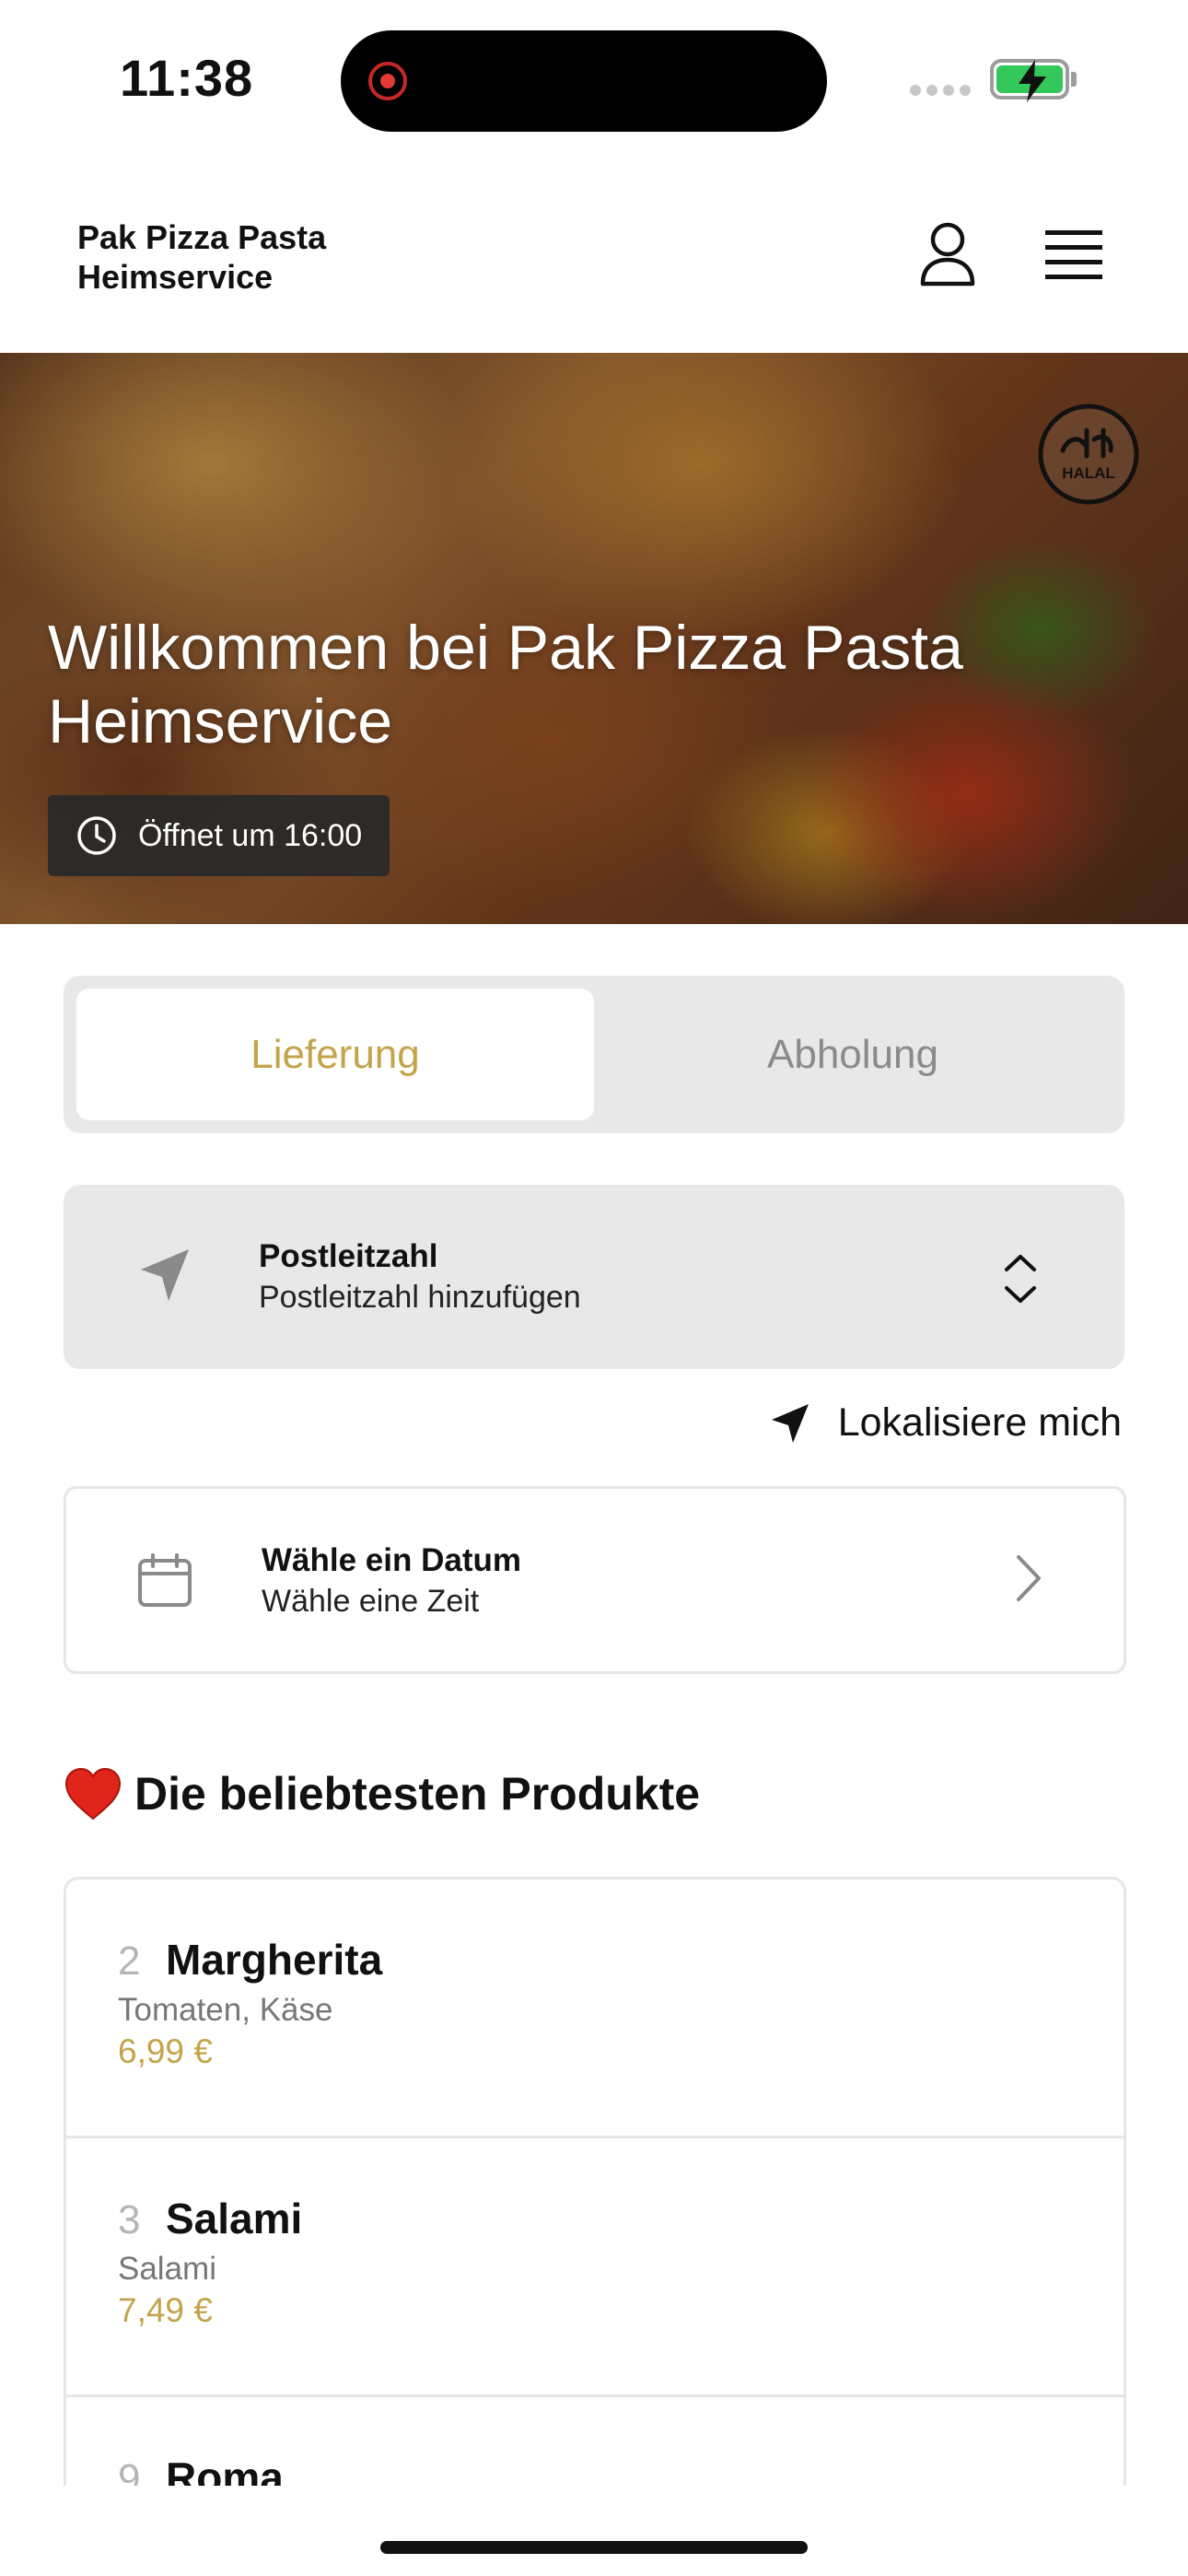 The image size is (1188, 2576). What do you see at coordinates (1029, 1578) in the screenshot?
I see `chevron-right-icon` at bounding box center [1029, 1578].